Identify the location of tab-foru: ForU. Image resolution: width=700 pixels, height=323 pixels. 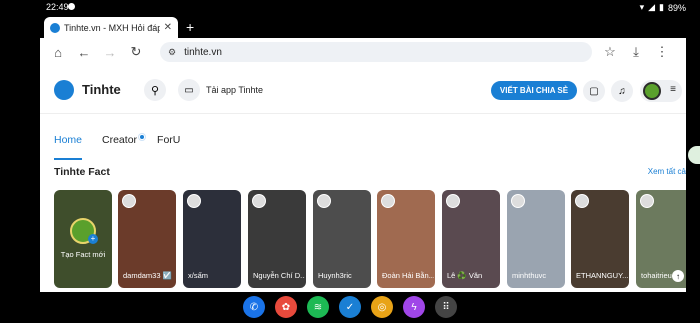
(168, 144).